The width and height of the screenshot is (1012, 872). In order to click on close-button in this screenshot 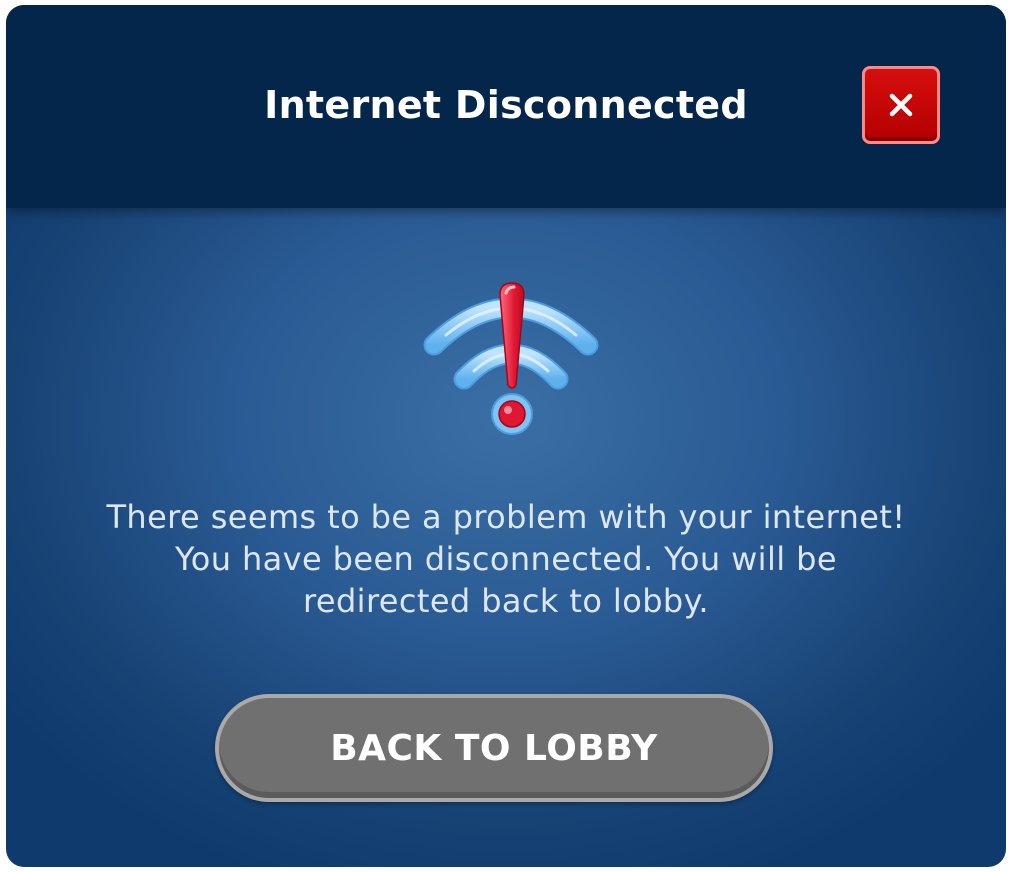, I will do `click(901, 105)`.